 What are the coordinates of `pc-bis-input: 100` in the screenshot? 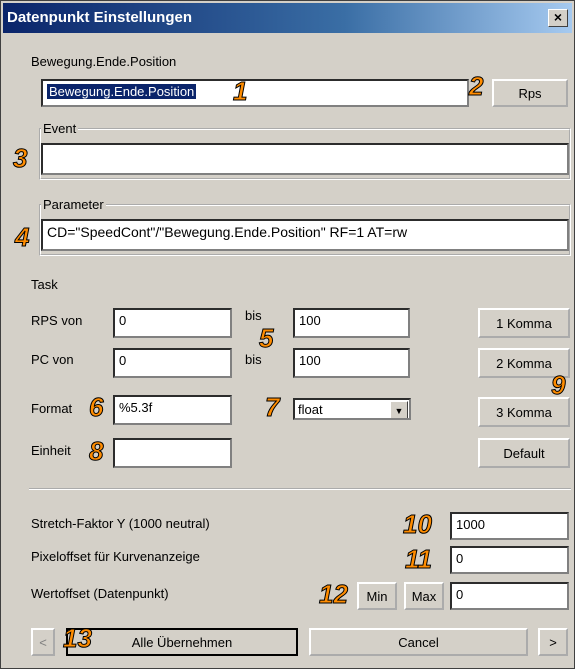 It's located at (351, 363).